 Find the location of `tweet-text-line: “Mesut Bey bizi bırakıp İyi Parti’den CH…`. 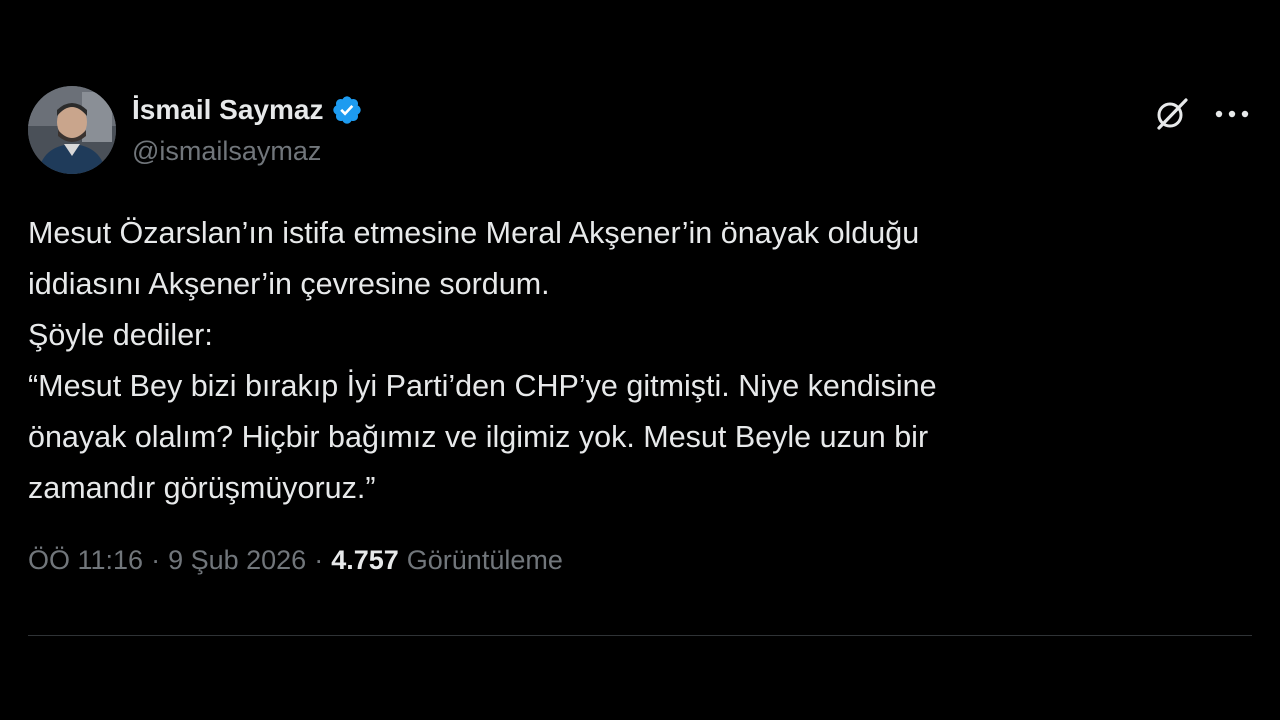

tweet-text-line: “Mesut Bey bizi bırakıp İyi Parti’den CH… is located at coordinates (482, 386).